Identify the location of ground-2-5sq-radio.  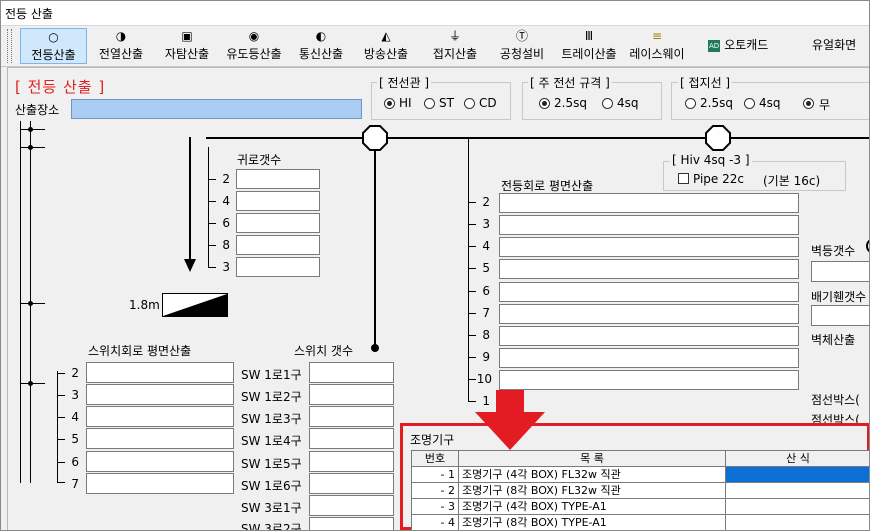
(690, 103).